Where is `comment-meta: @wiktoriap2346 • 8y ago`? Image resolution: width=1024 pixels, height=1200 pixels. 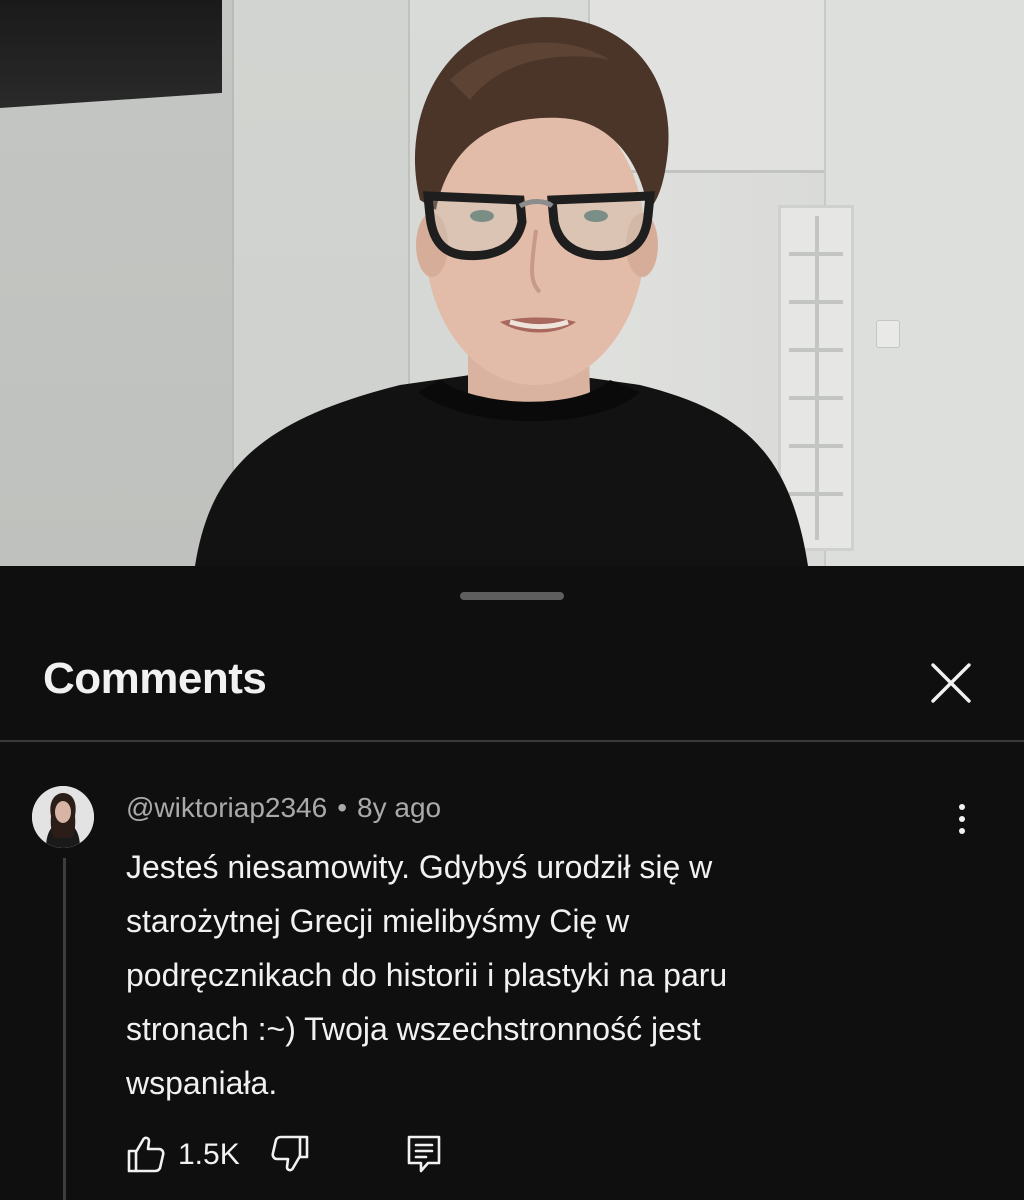 comment-meta: @wiktoriap2346 • 8y ago is located at coordinates (283, 808).